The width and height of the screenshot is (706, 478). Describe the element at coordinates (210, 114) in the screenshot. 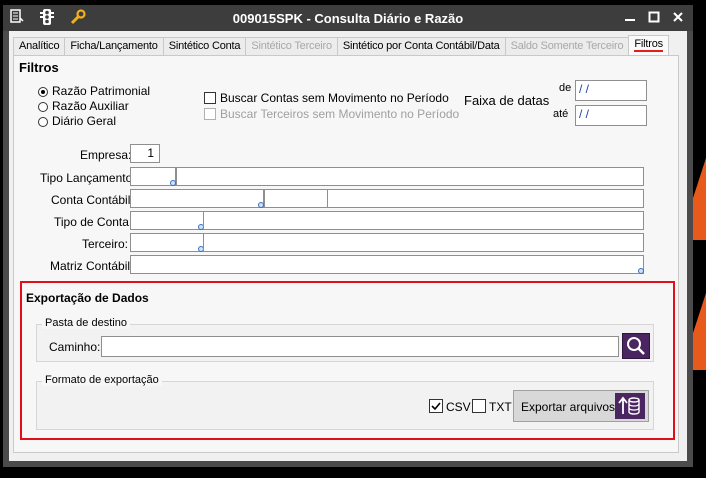

I see `checkbox-terceiros-sem-movimento` at that location.